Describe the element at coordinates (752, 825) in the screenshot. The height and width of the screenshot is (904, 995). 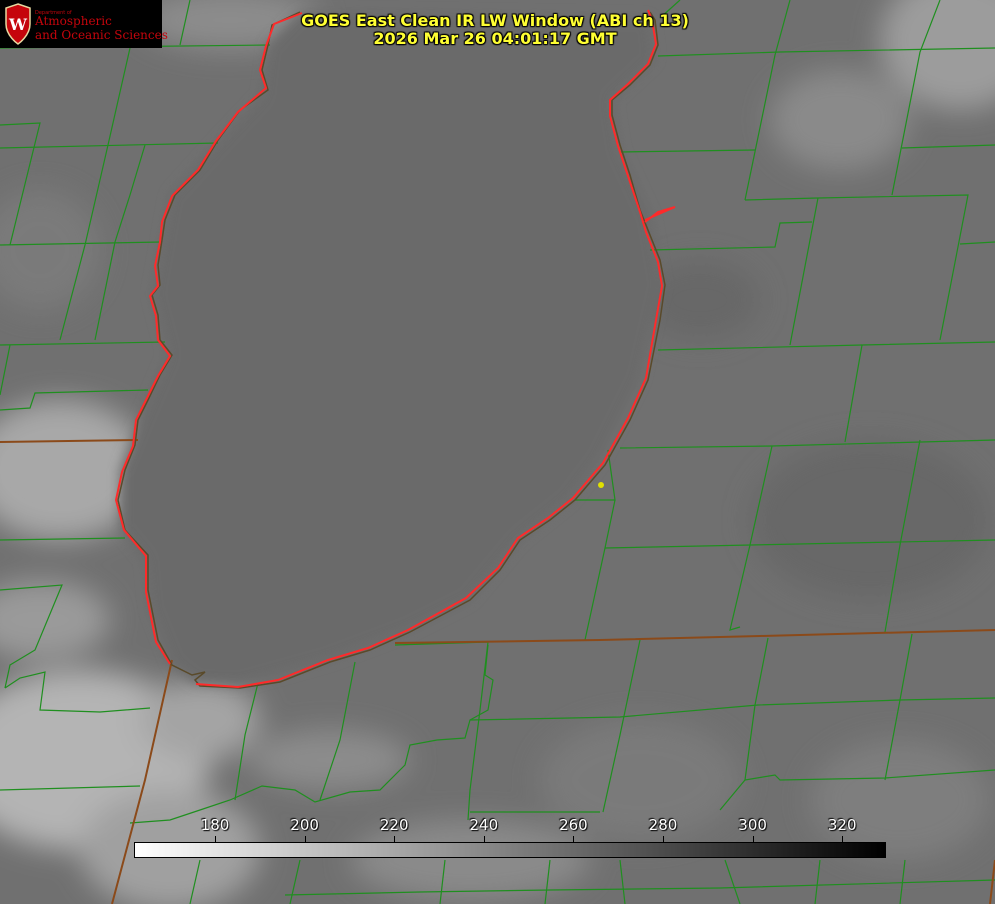
I see `colorbar-tick-label: 300` at that location.